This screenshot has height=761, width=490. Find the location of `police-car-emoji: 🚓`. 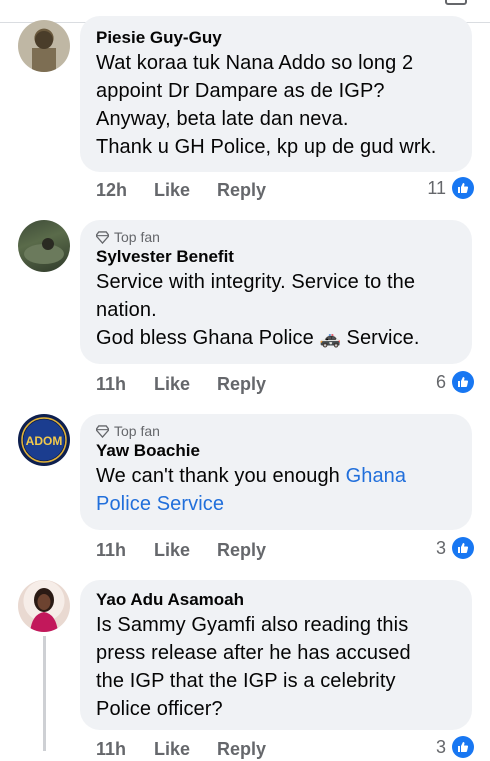

police-car-emoji: 🚓 is located at coordinates (330, 338).